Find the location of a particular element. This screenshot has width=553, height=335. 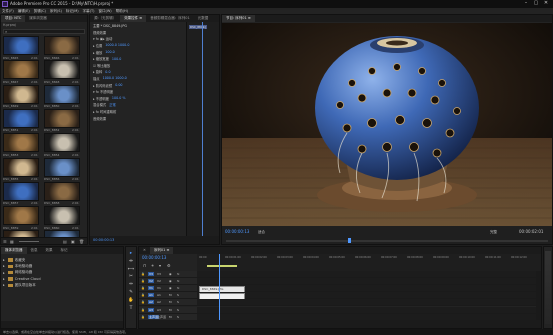

tab-metadata: 元数据 is located at coordinates (203, 18).